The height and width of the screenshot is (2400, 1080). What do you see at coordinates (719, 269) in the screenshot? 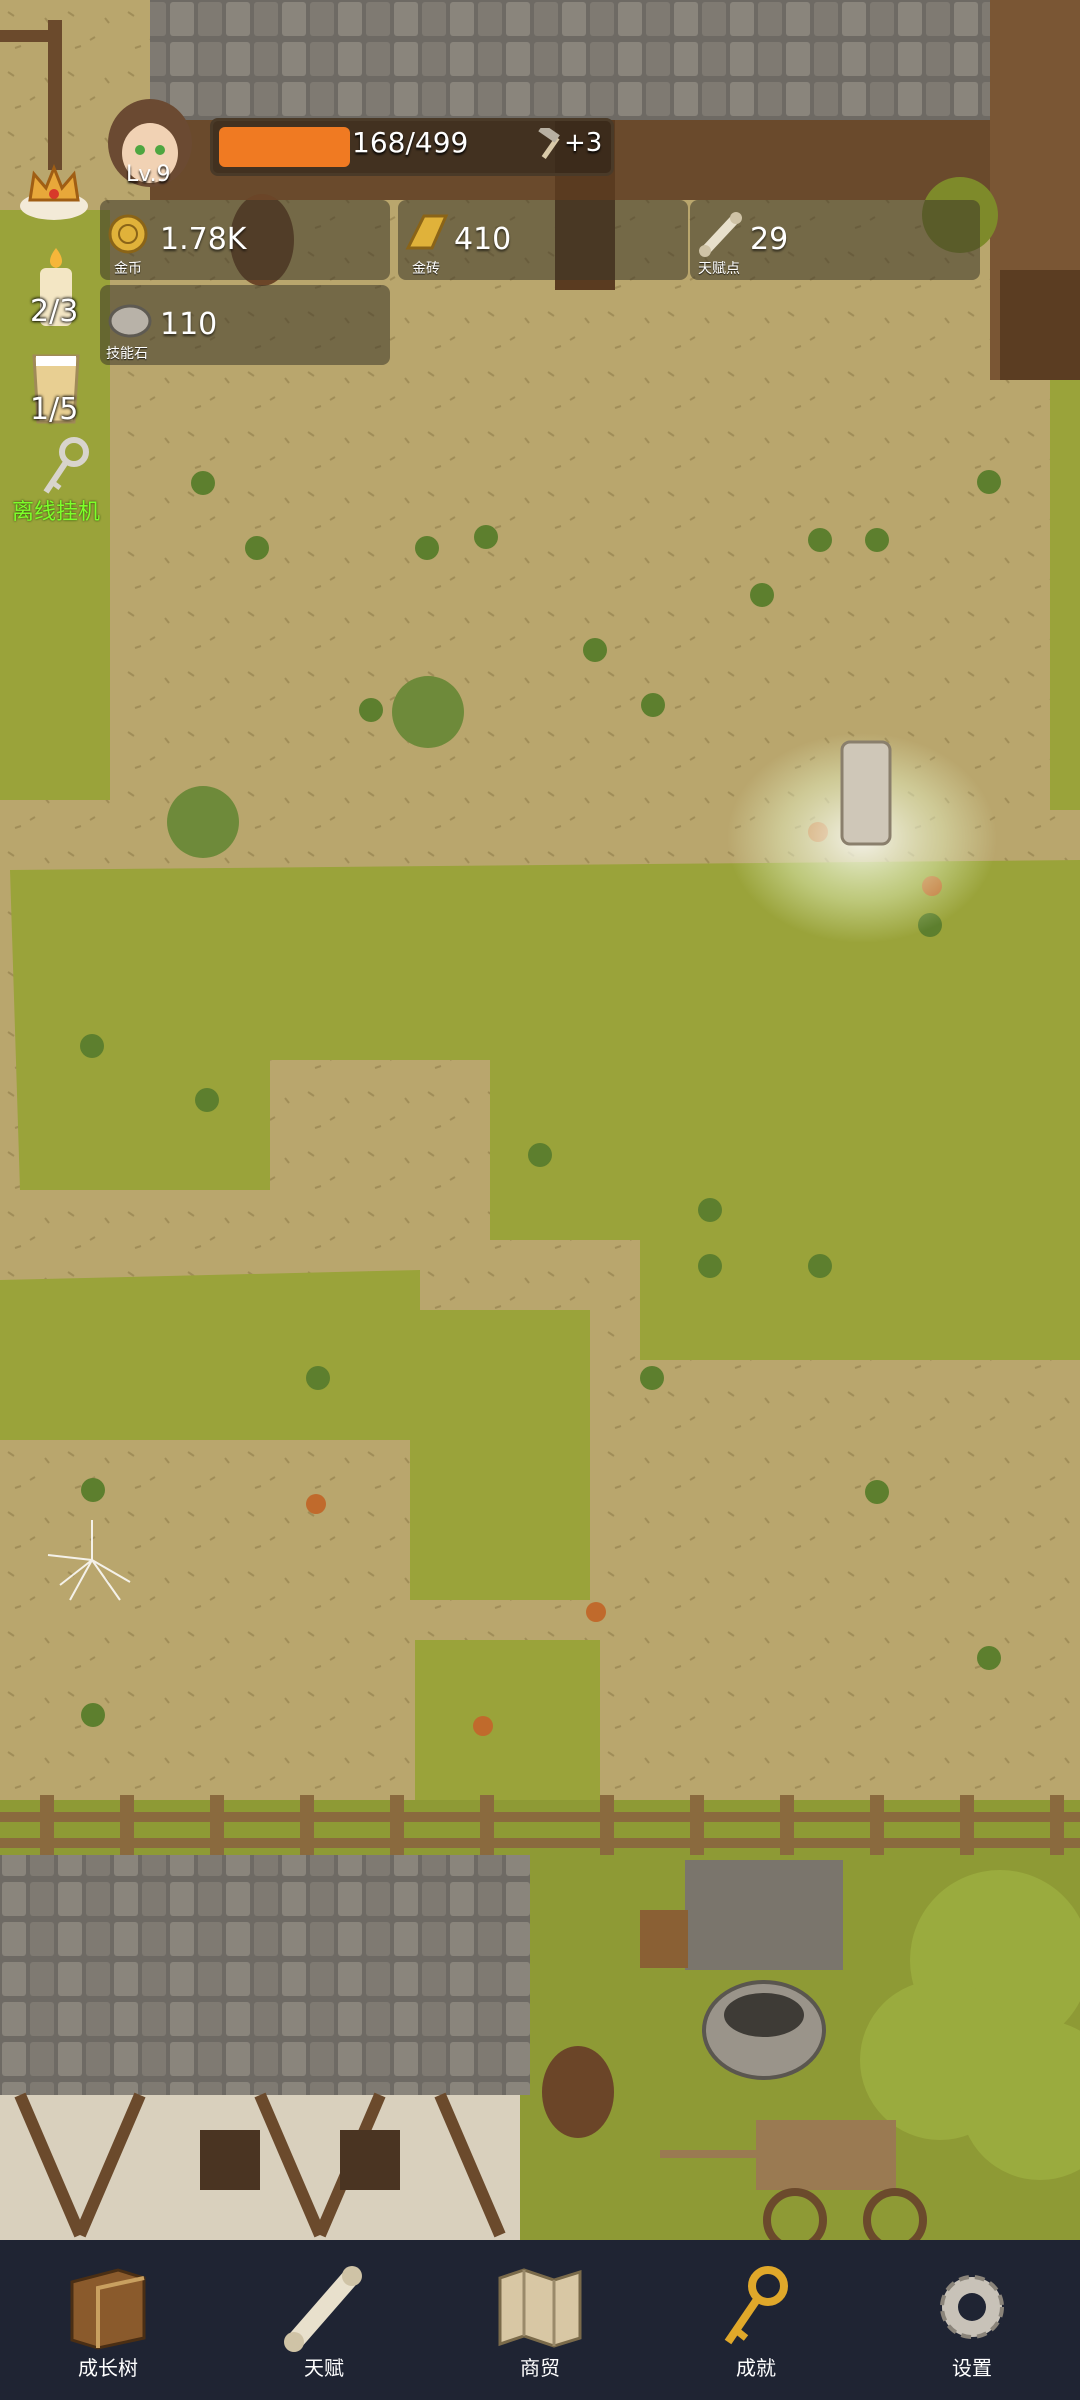
I see `talent-points-label: 天赋点` at bounding box center [719, 269].